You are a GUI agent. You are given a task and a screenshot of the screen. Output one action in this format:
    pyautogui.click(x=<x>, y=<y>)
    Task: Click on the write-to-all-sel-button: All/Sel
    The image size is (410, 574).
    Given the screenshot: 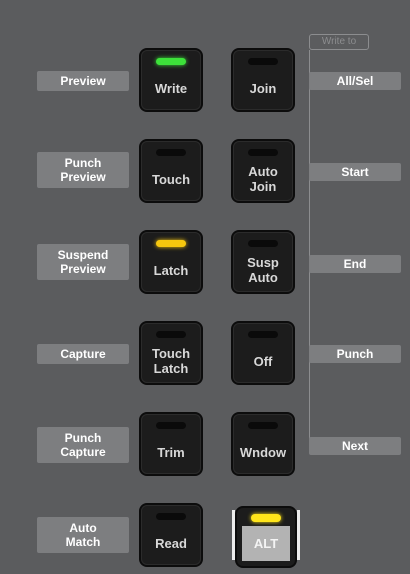 What is the action you would take?
    pyautogui.click(x=355, y=81)
    